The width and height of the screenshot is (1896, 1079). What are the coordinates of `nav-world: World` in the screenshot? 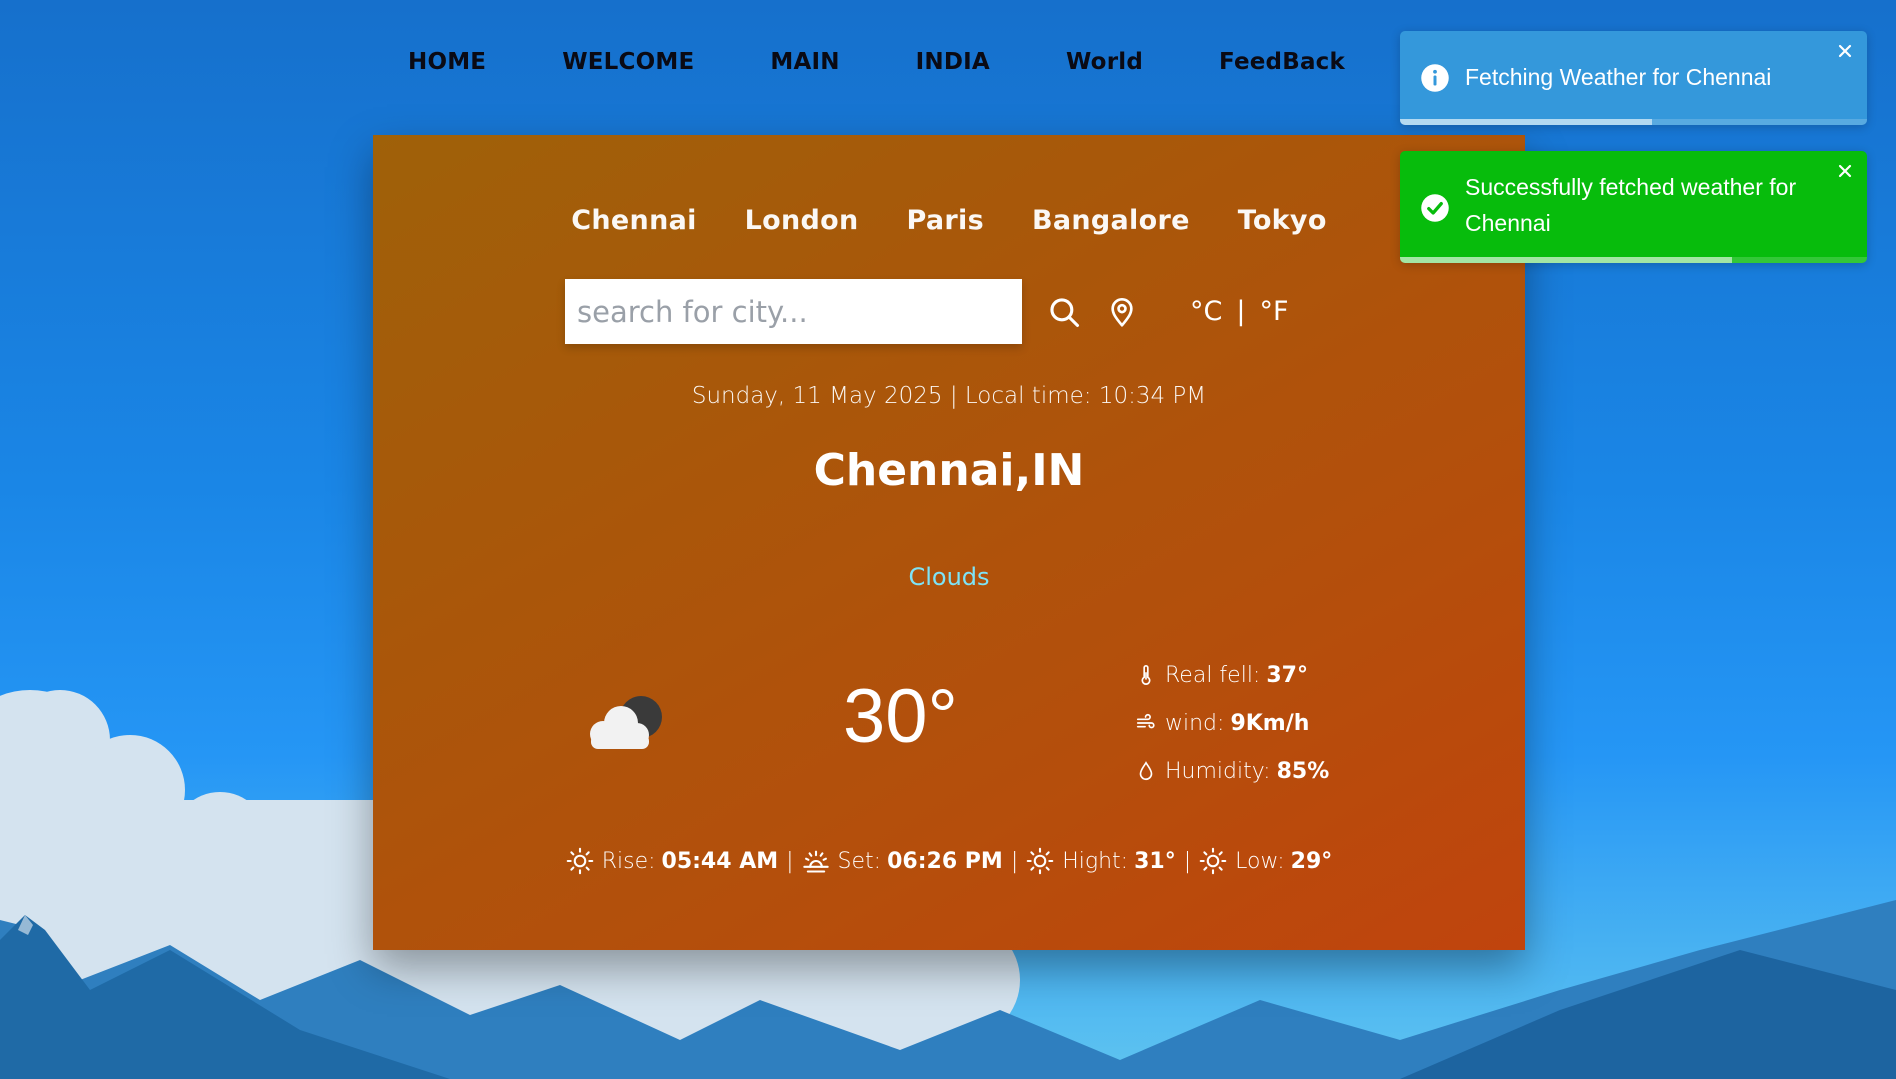 It's located at (1104, 62).